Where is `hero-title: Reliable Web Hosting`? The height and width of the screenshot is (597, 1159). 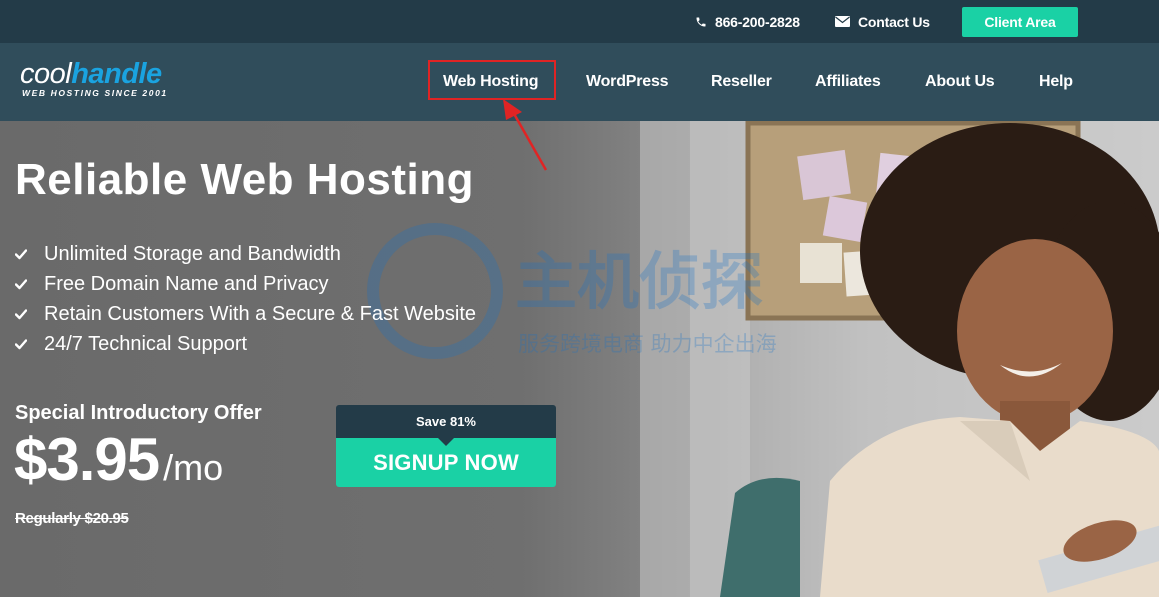 hero-title: Reliable Web Hosting is located at coordinates (245, 179).